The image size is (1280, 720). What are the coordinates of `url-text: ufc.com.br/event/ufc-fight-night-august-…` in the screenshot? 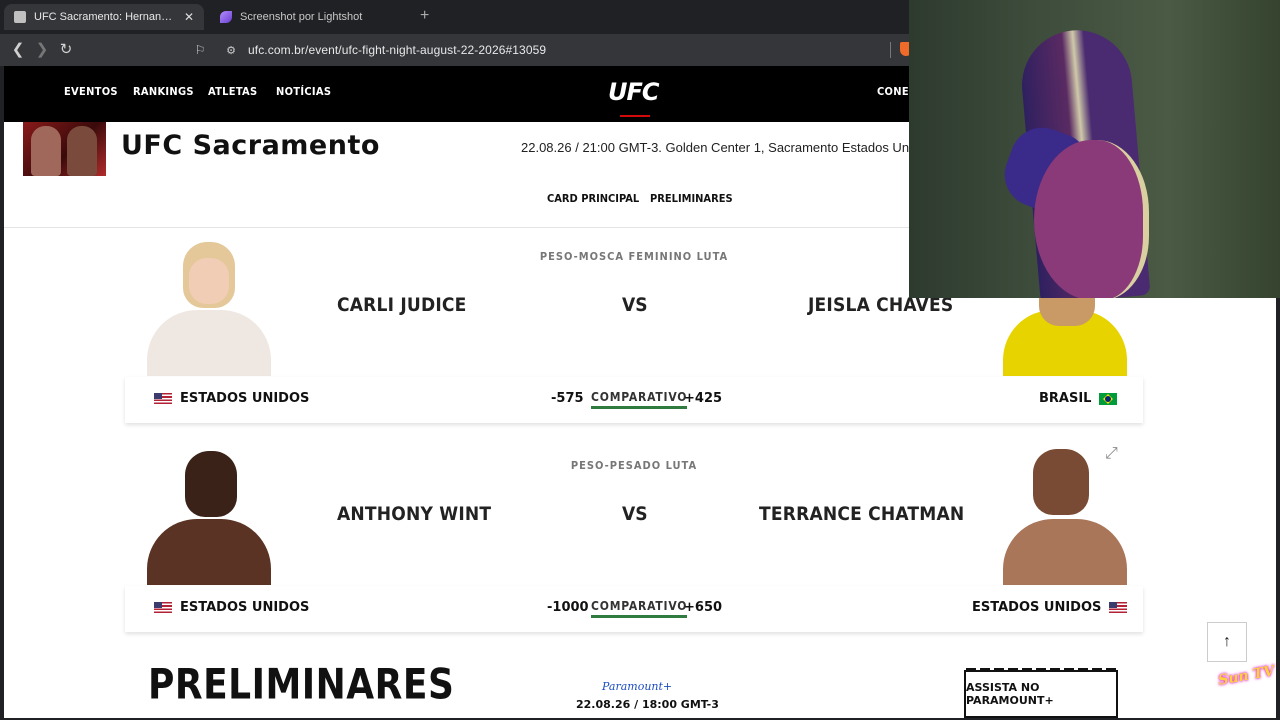 It's located at (397, 50).